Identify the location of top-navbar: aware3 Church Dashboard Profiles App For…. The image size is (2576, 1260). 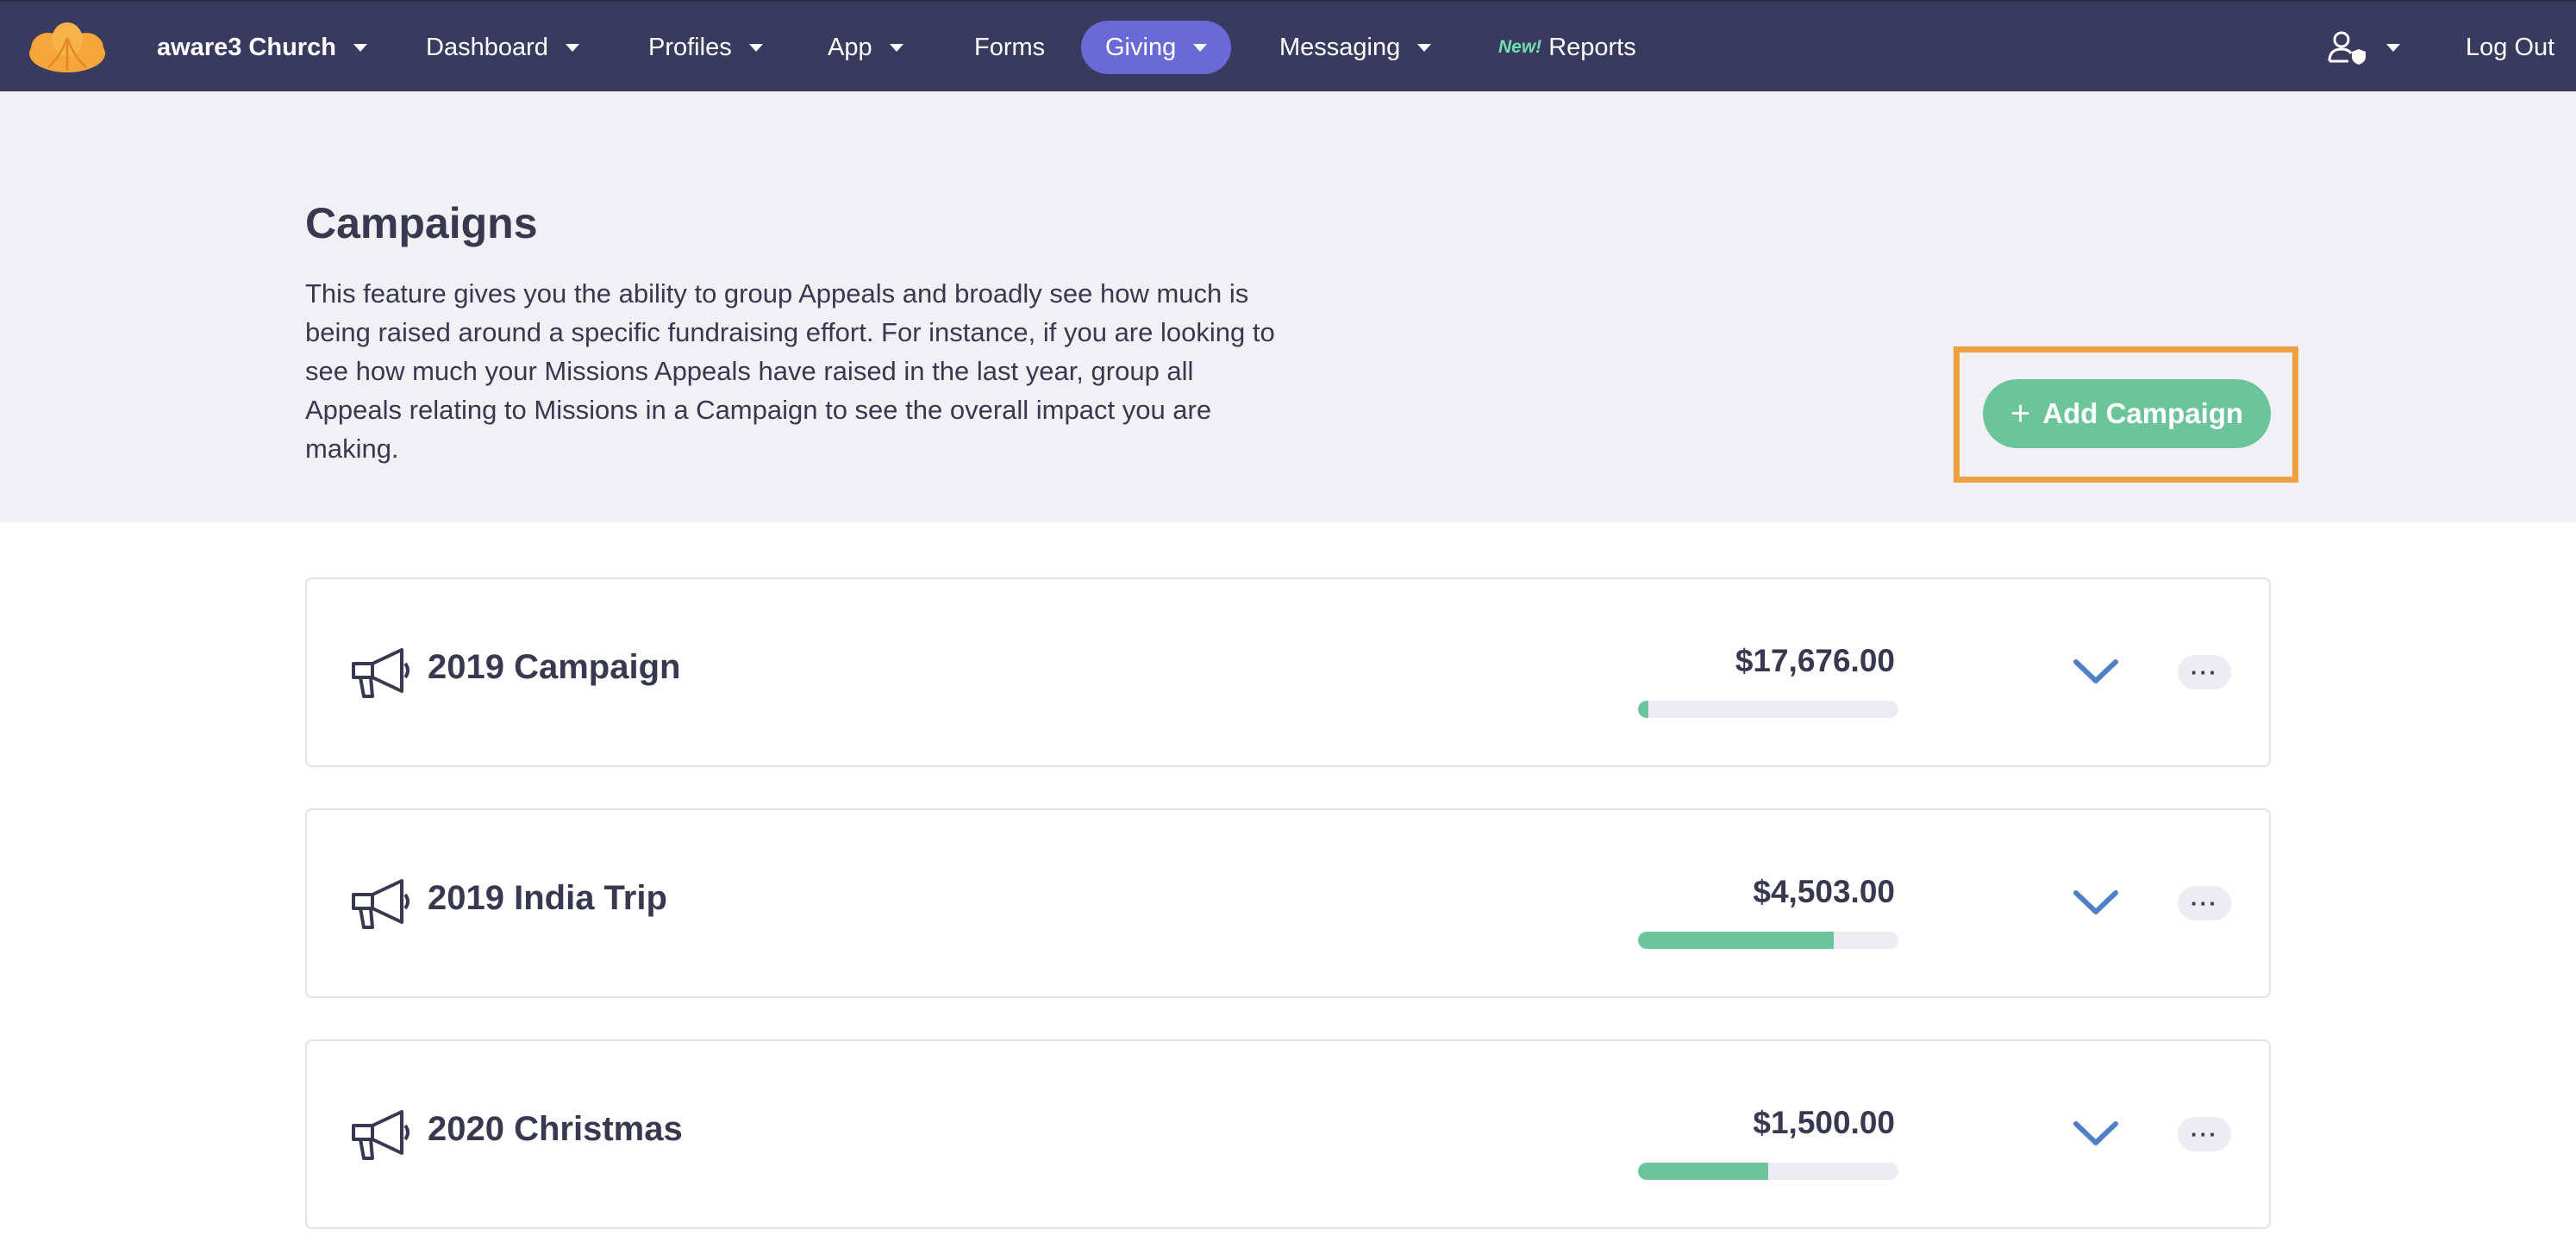
(1288, 46).